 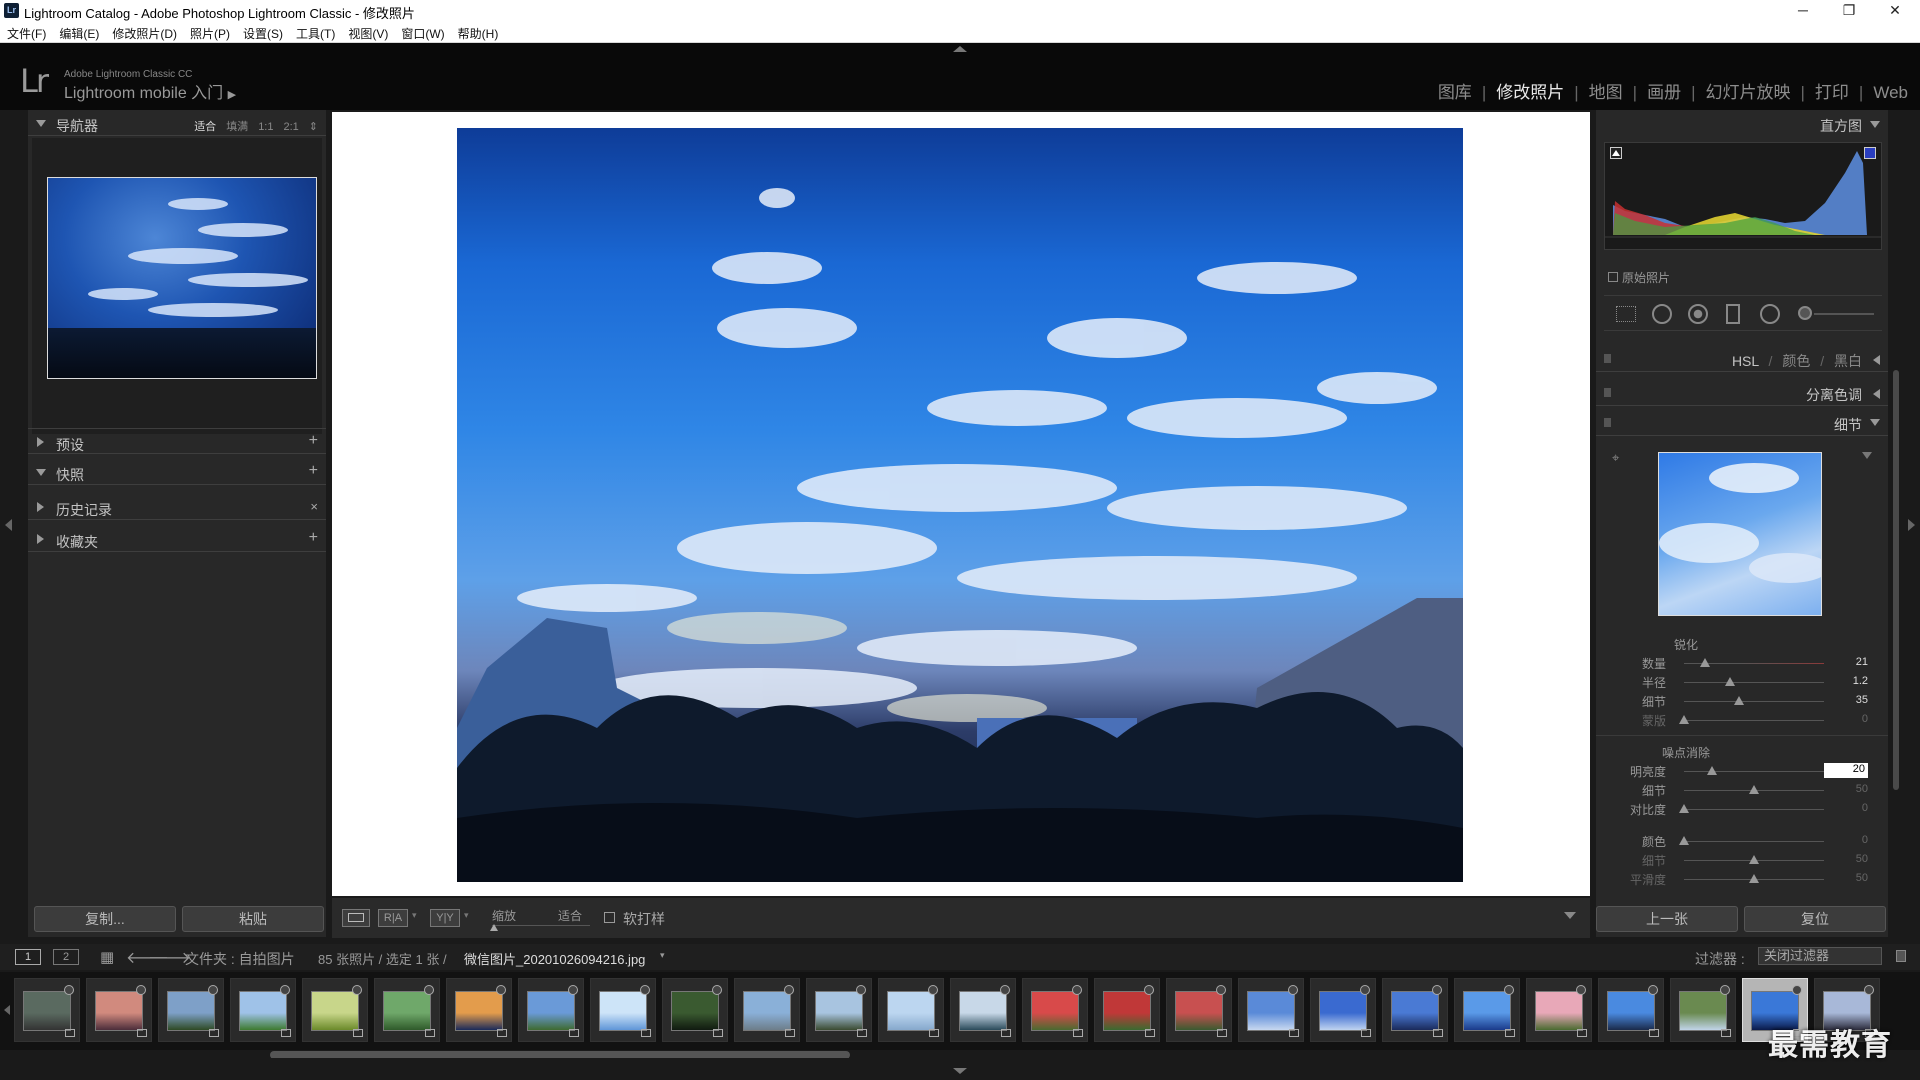 What do you see at coordinates (240, 959) in the screenshot?
I see `source-folder-label: 文件夹 : 自拍图片` at bounding box center [240, 959].